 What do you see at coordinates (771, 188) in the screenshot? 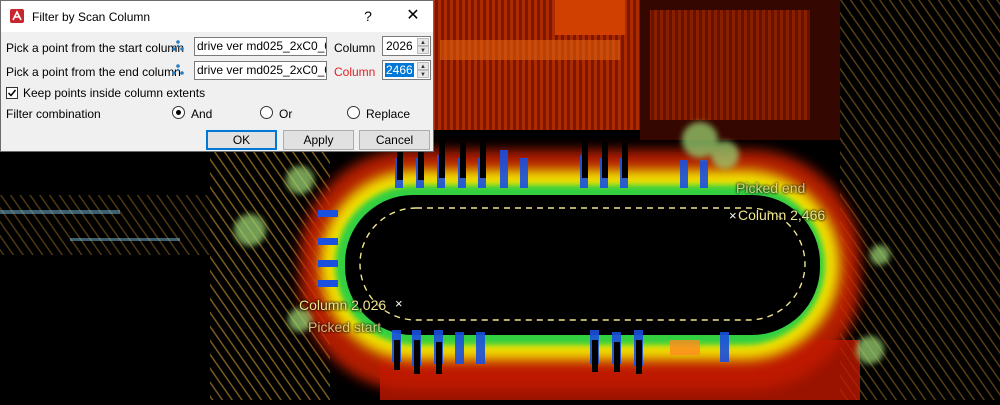
I see `picked-end-label: Picked end` at bounding box center [771, 188].